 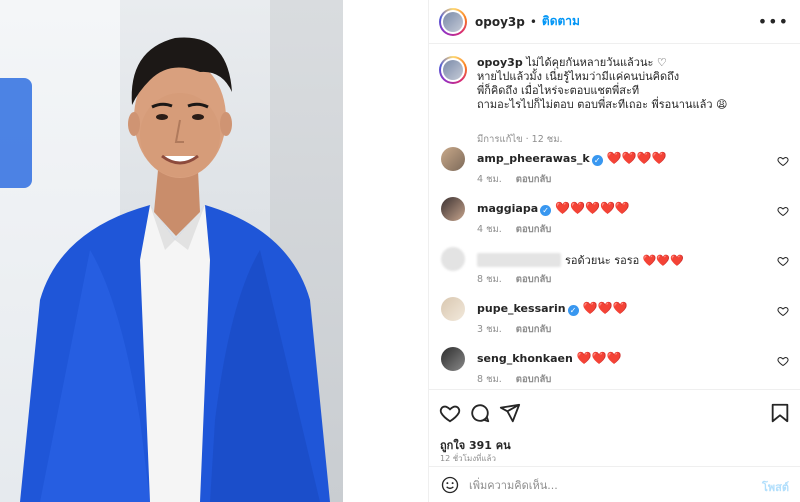 What do you see at coordinates (636, 158) in the screenshot?
I see `comment-text: ❤️❤️❤️❤️` at bounding box center [636, 158].